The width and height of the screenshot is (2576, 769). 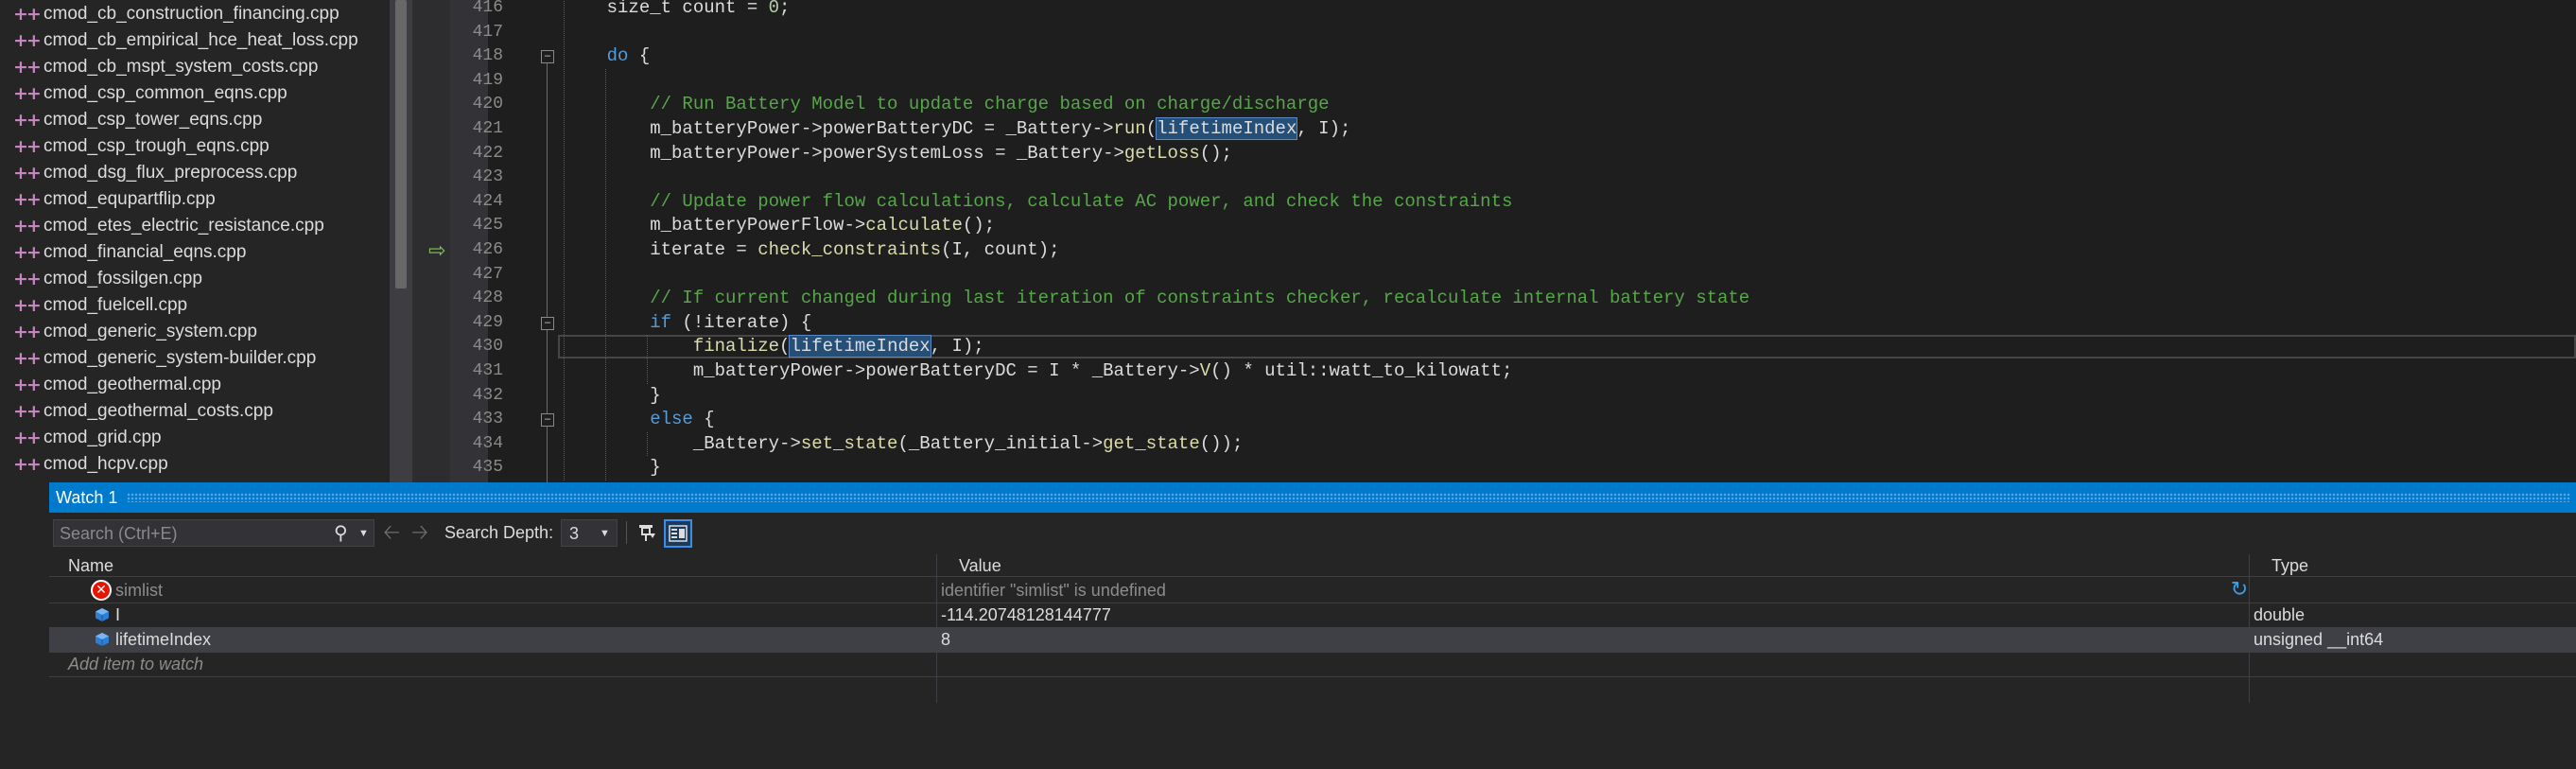 I want to click on file-item: ++ cmod_hcpv.cpp, so click(x=195, y=464).